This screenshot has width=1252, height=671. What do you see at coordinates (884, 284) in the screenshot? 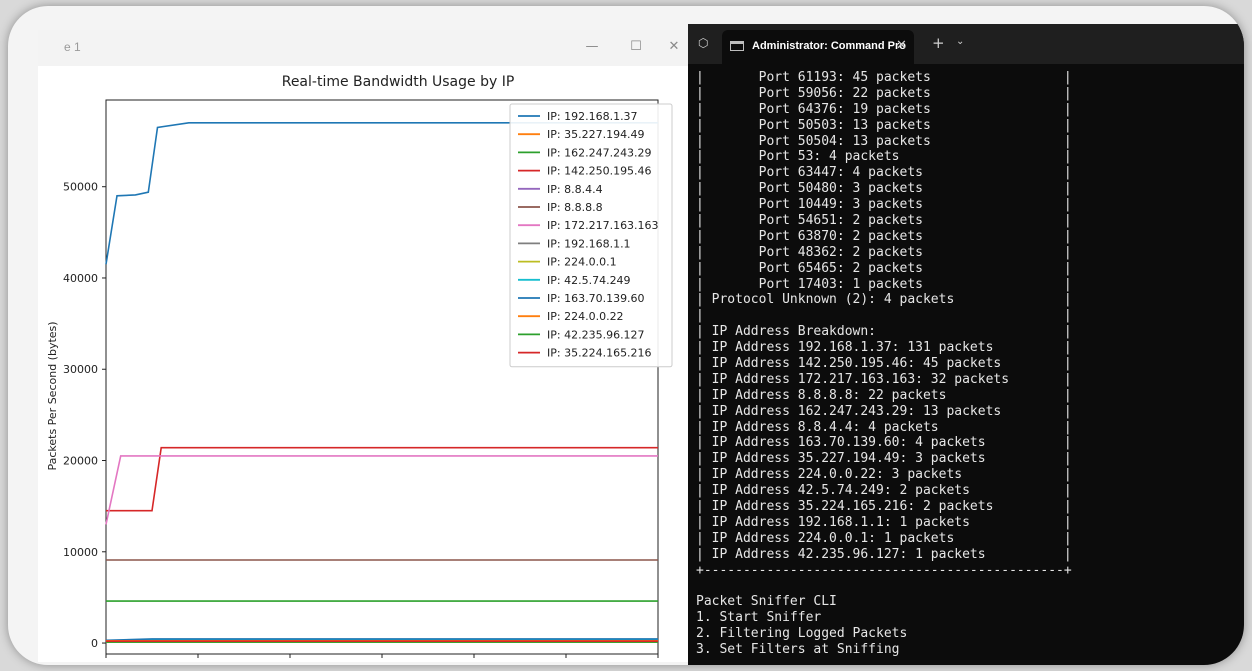
I see `terminal-line: | Port 17403: 1 packets |` at bounding box center [884, 284].